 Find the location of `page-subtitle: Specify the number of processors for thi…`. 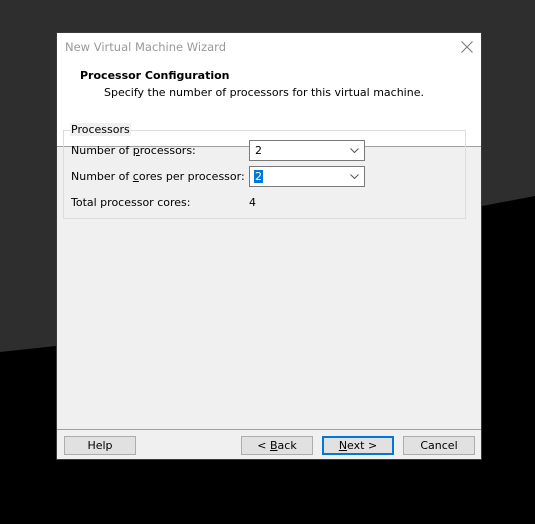

page-subtitle: Specify the number of processors for thi… is located at coordinates (264, 92).